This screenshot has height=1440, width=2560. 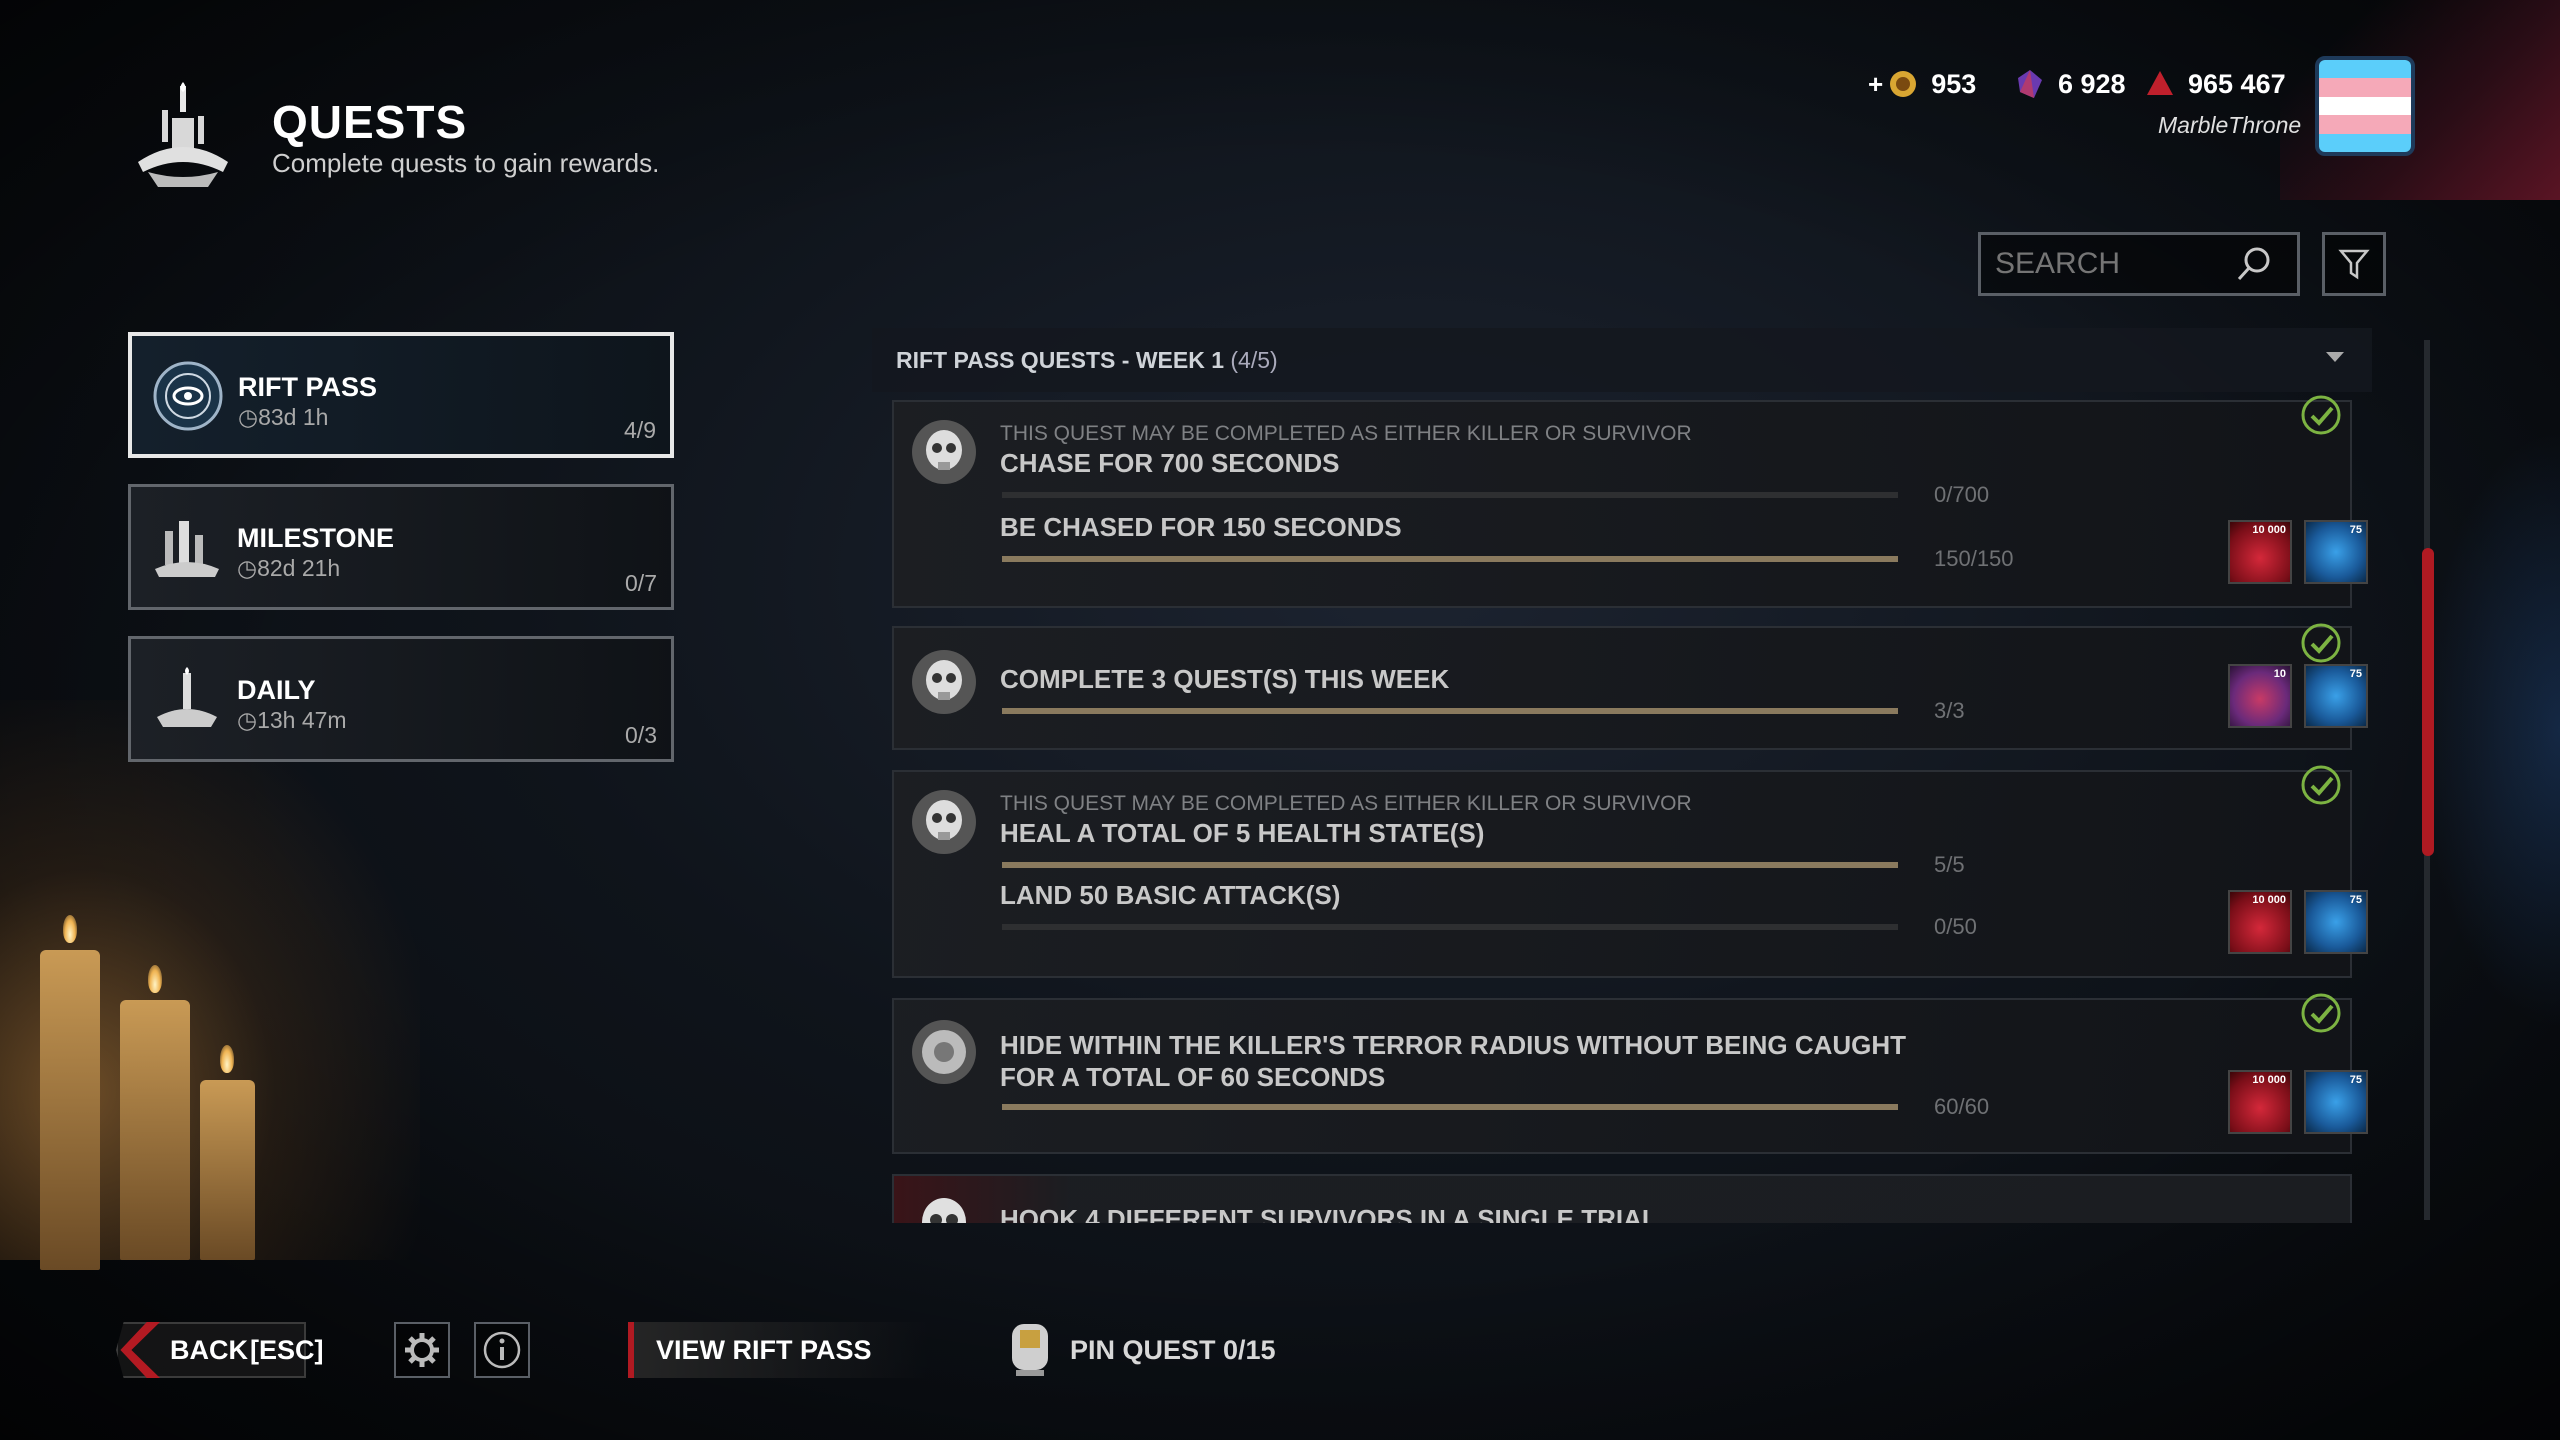 I want to click on quest-objective-line2: FOR A TOTAL OF 60 SECONDS, so click(x=1193, y=1077).